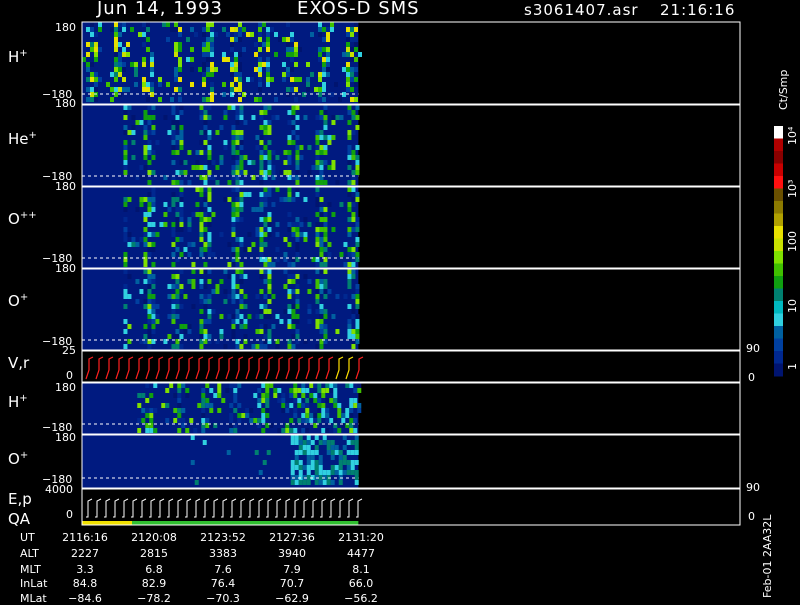 Image resolution: width=800 pixels, height=605 pixels. I want to click on tick-vr-right-bottom: 0, so click(751, 377).